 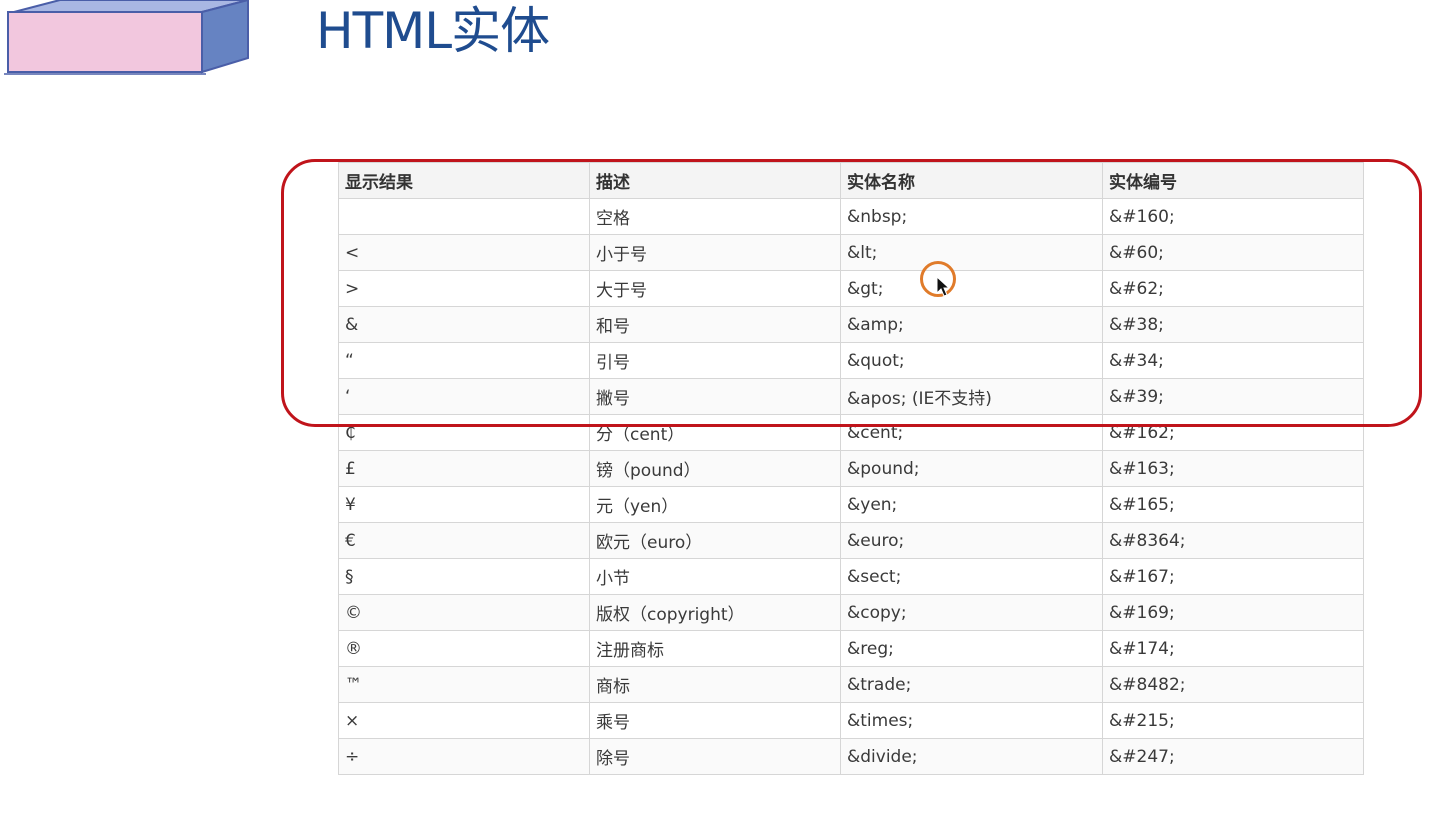 I want to click on table-row: × 乘号 &times; &#215;, so click(x=851, y=720).